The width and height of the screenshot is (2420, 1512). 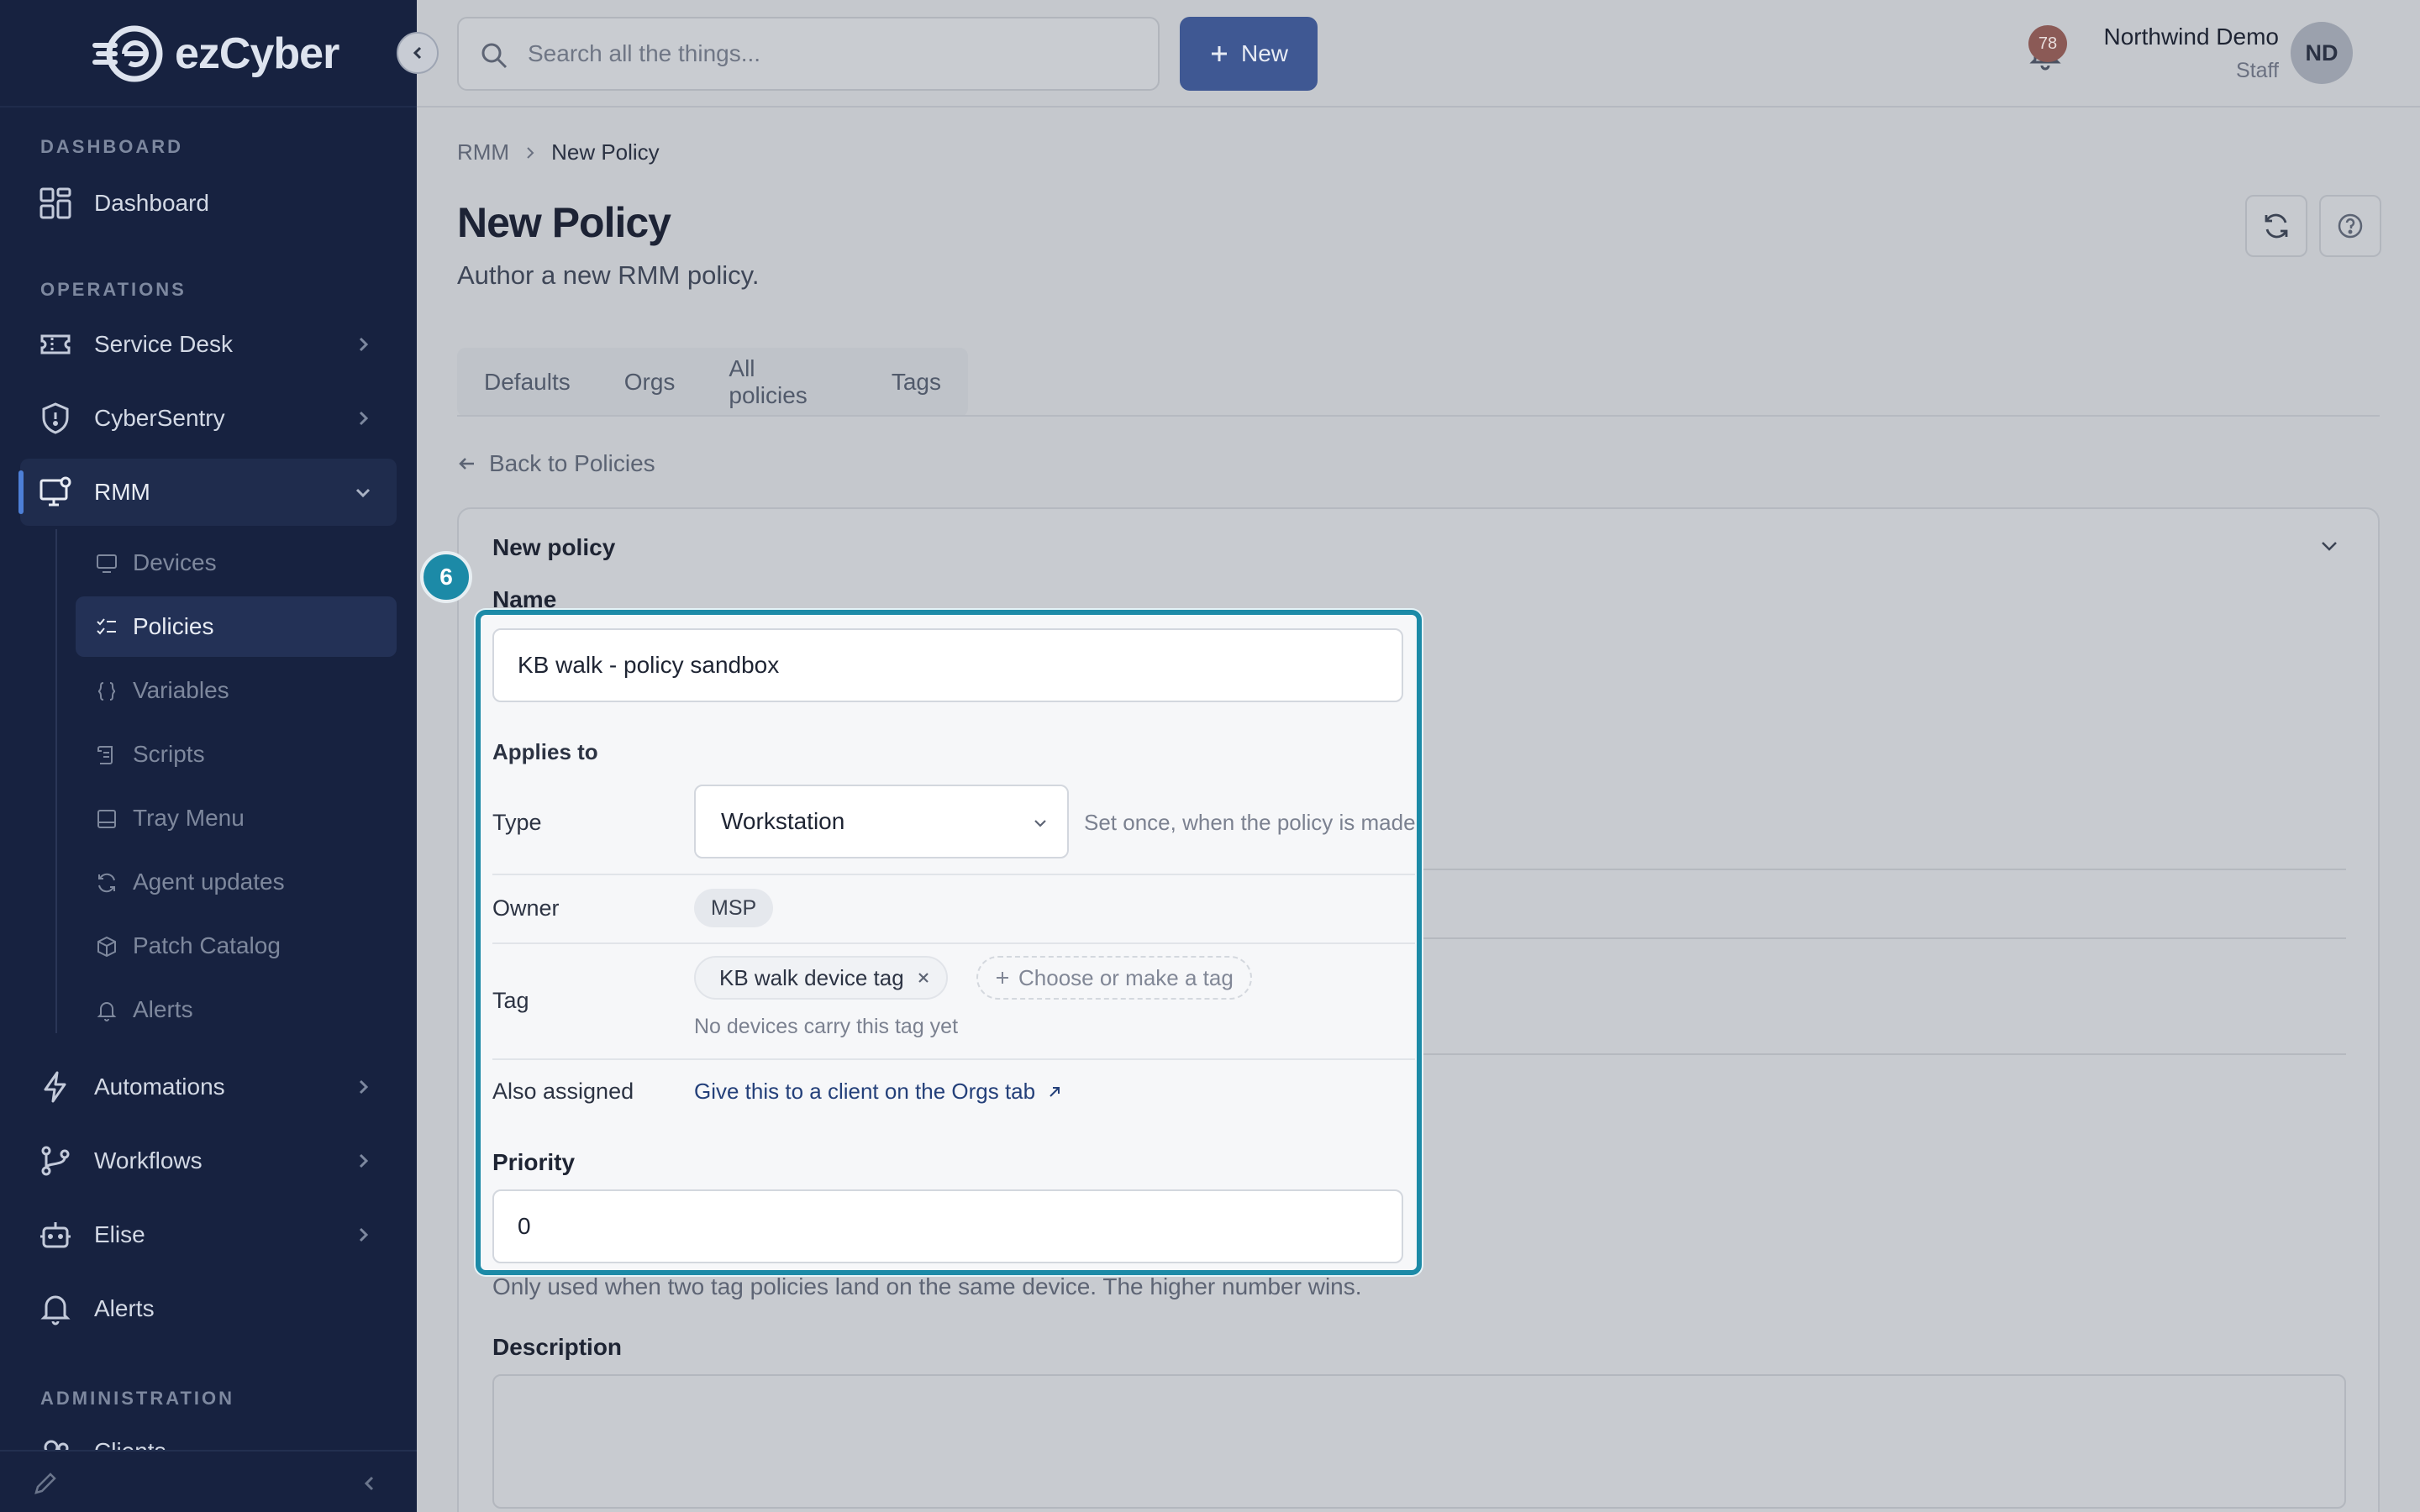 I want to click on type-select: Workstation, so click(x=881, y=821).